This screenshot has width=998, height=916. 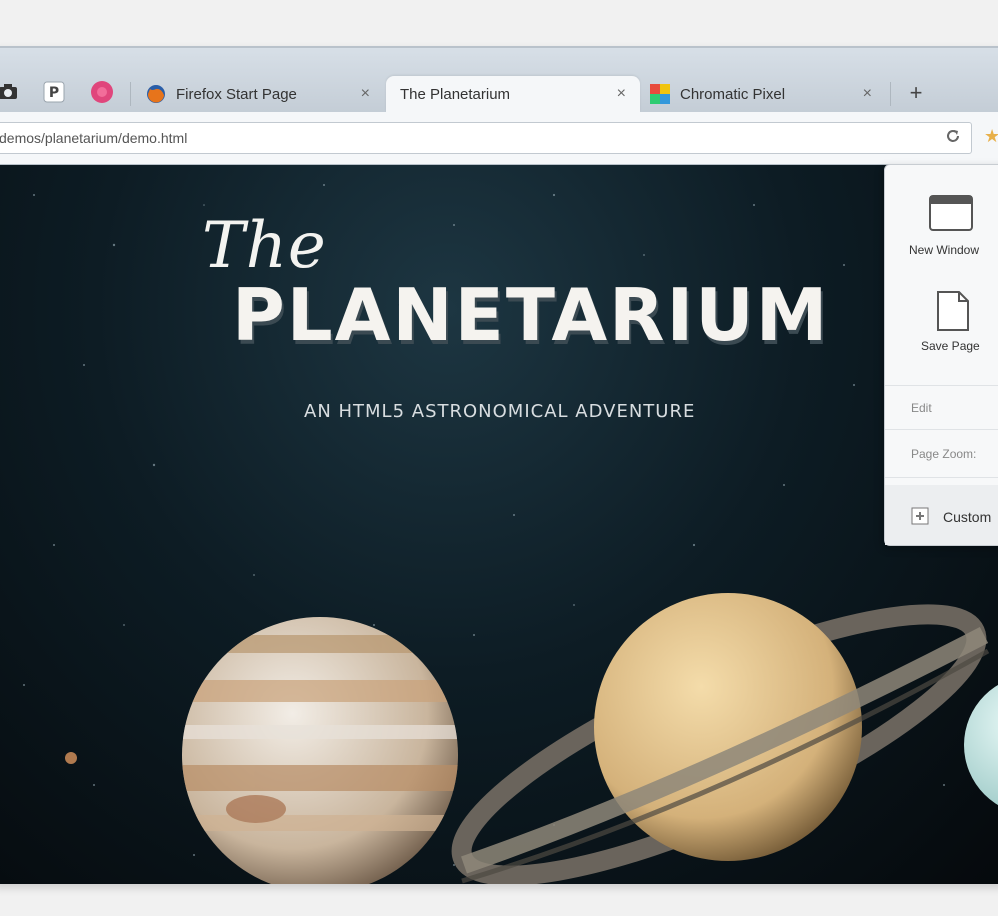 I want to click on flickr-icon, so click(x=102, y=92).